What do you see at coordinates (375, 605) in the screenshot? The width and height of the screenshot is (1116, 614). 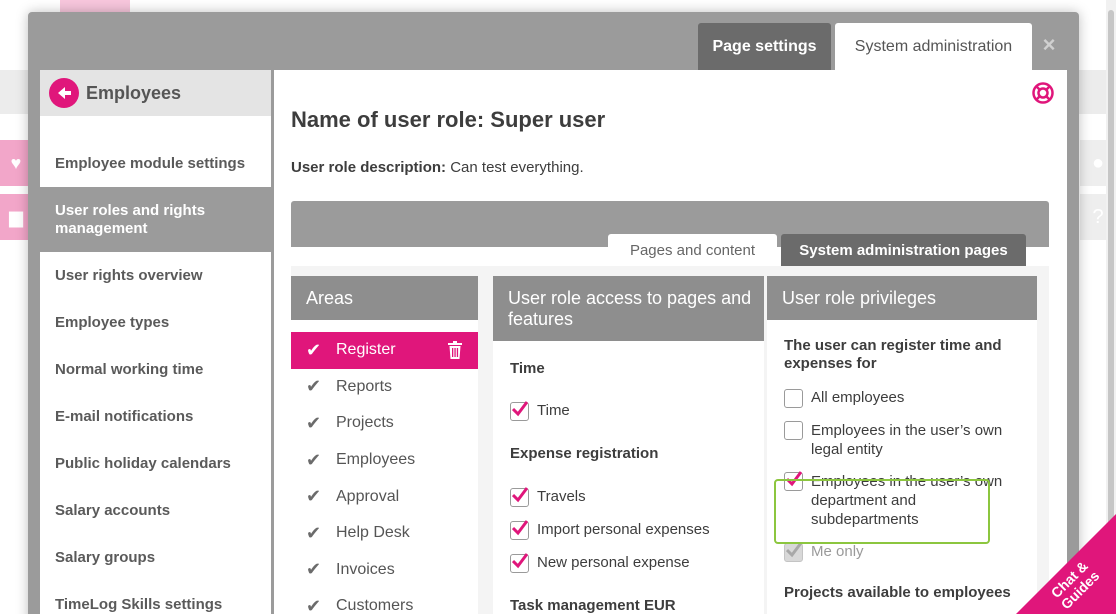 I see `area-label: Customers` at bounding box center [375, 605].